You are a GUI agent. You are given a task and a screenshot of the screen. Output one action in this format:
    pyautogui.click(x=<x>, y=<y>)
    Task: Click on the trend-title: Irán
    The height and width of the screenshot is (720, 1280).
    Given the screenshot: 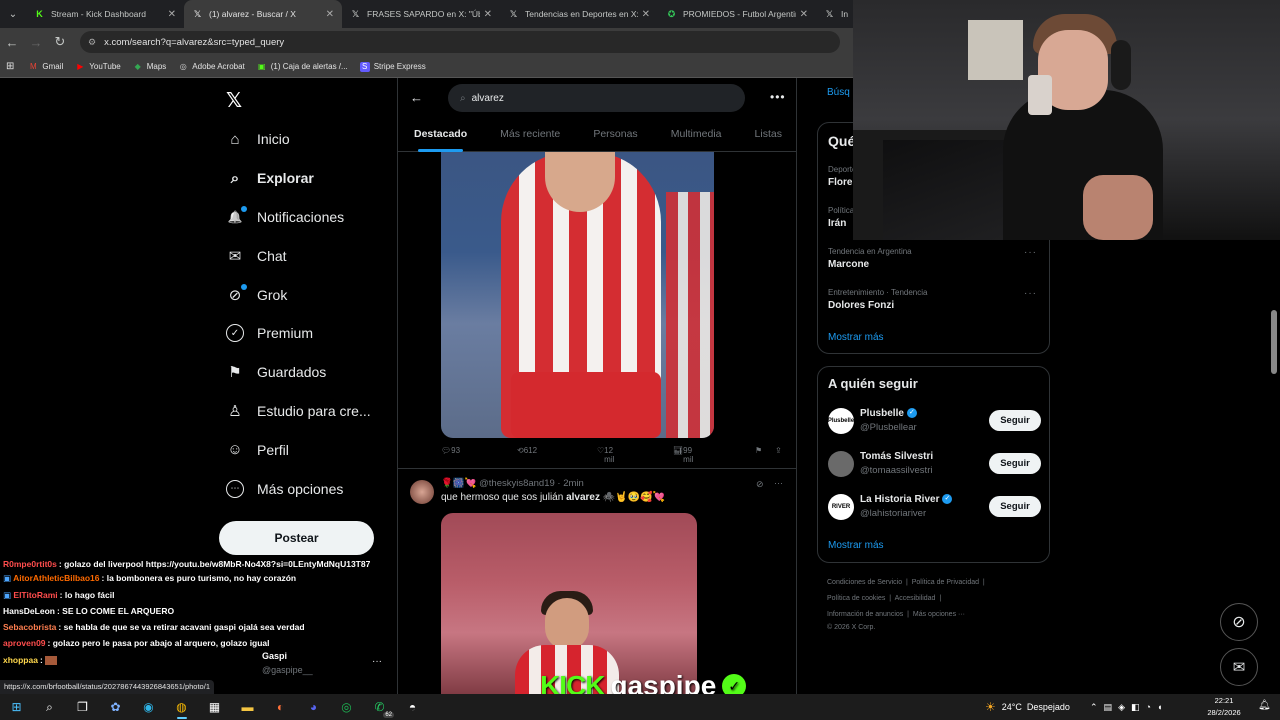 What is the action you would take?
    pyautogui.click(x=837, y=223)
    